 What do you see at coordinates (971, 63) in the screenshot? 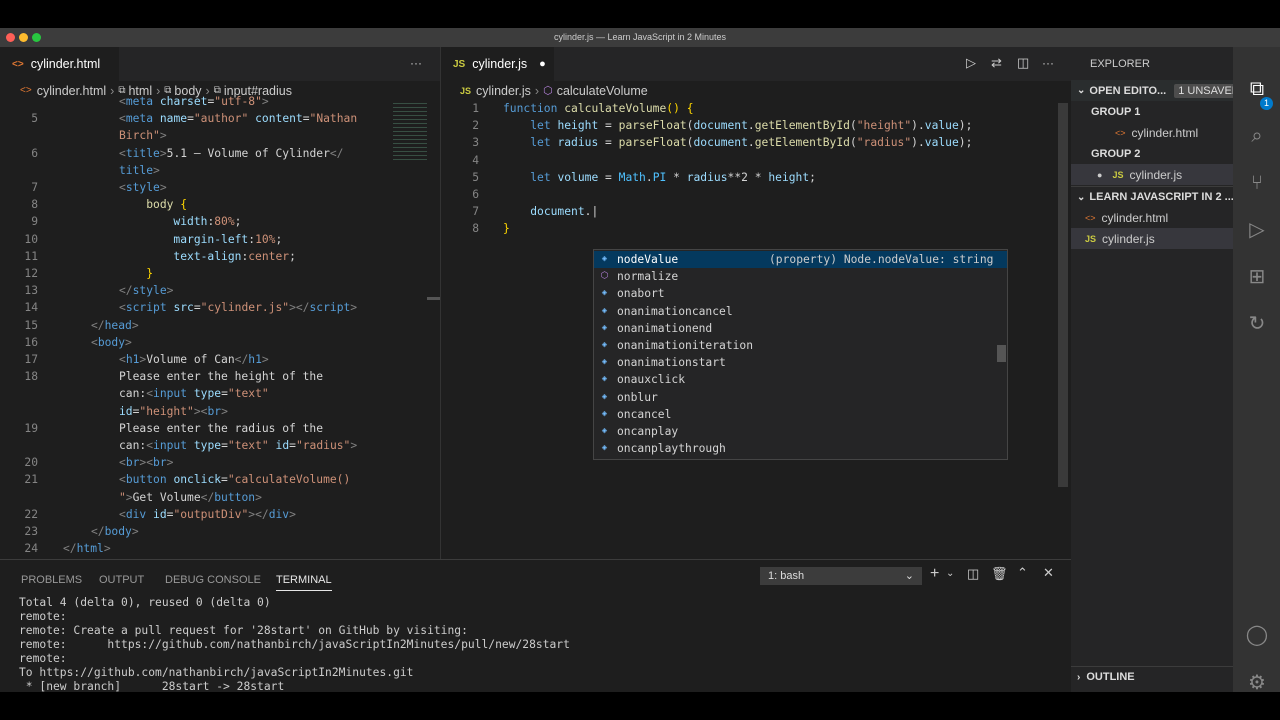
I see `run-icon: ▷` at bounding box center [971, 63].